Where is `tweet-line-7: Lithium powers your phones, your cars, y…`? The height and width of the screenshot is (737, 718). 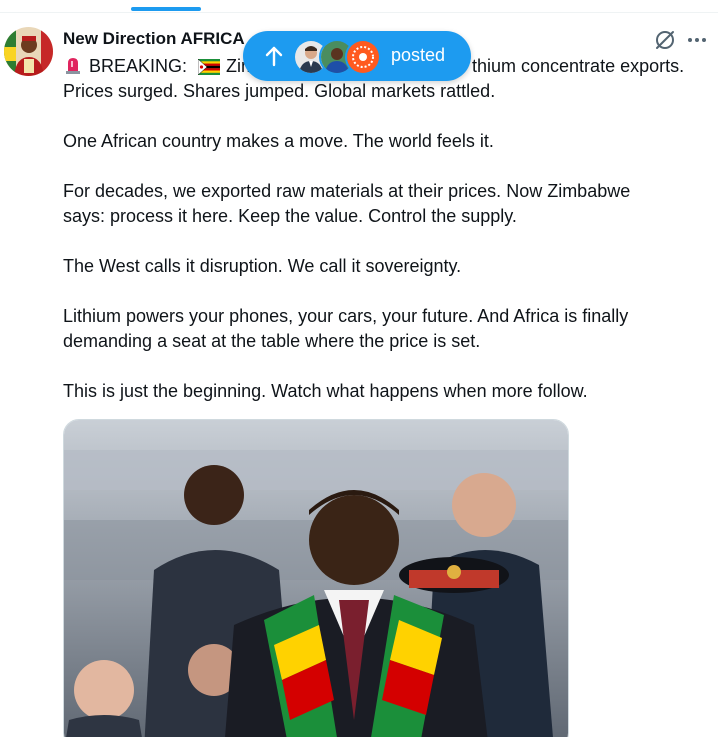
tweet-line-7: Lithium powers your phones, your cars, y… is located at coordinates (346, 316).